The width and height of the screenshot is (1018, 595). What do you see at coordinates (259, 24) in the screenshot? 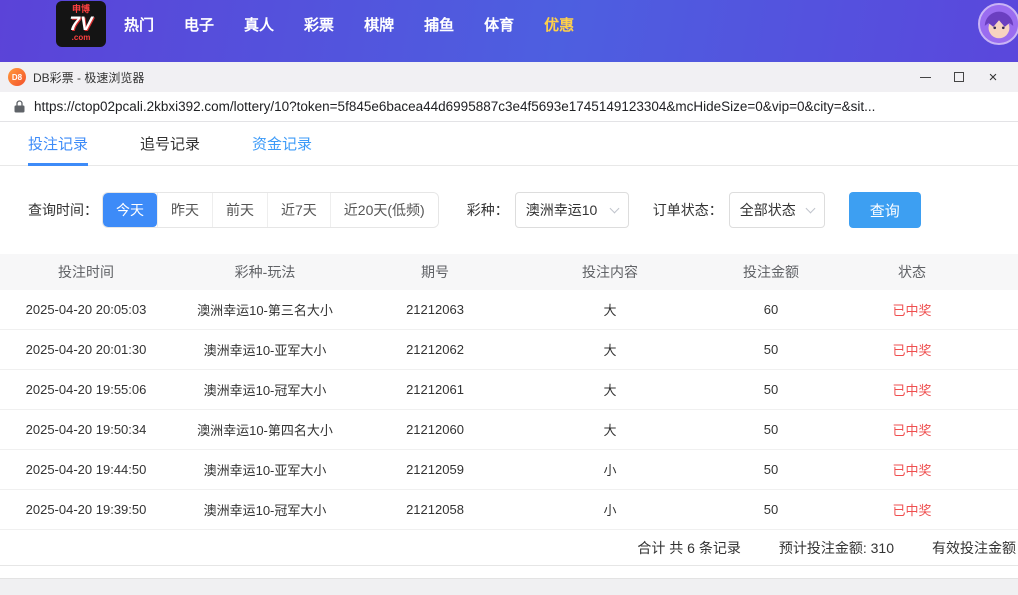
I see `nav-item-live: 真人` at bounding box center [259, 24].